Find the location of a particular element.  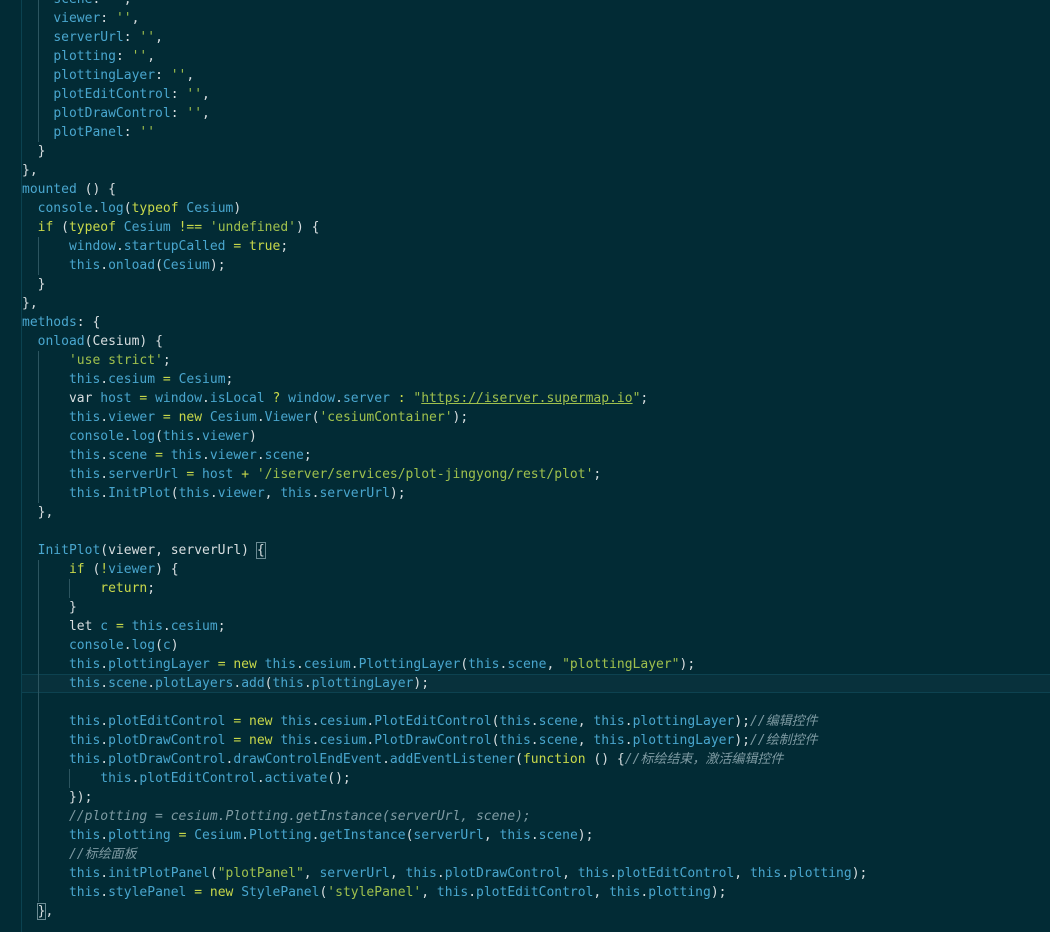

code-line: this.cesium = Cesium; is located at coordinates (151, 379).